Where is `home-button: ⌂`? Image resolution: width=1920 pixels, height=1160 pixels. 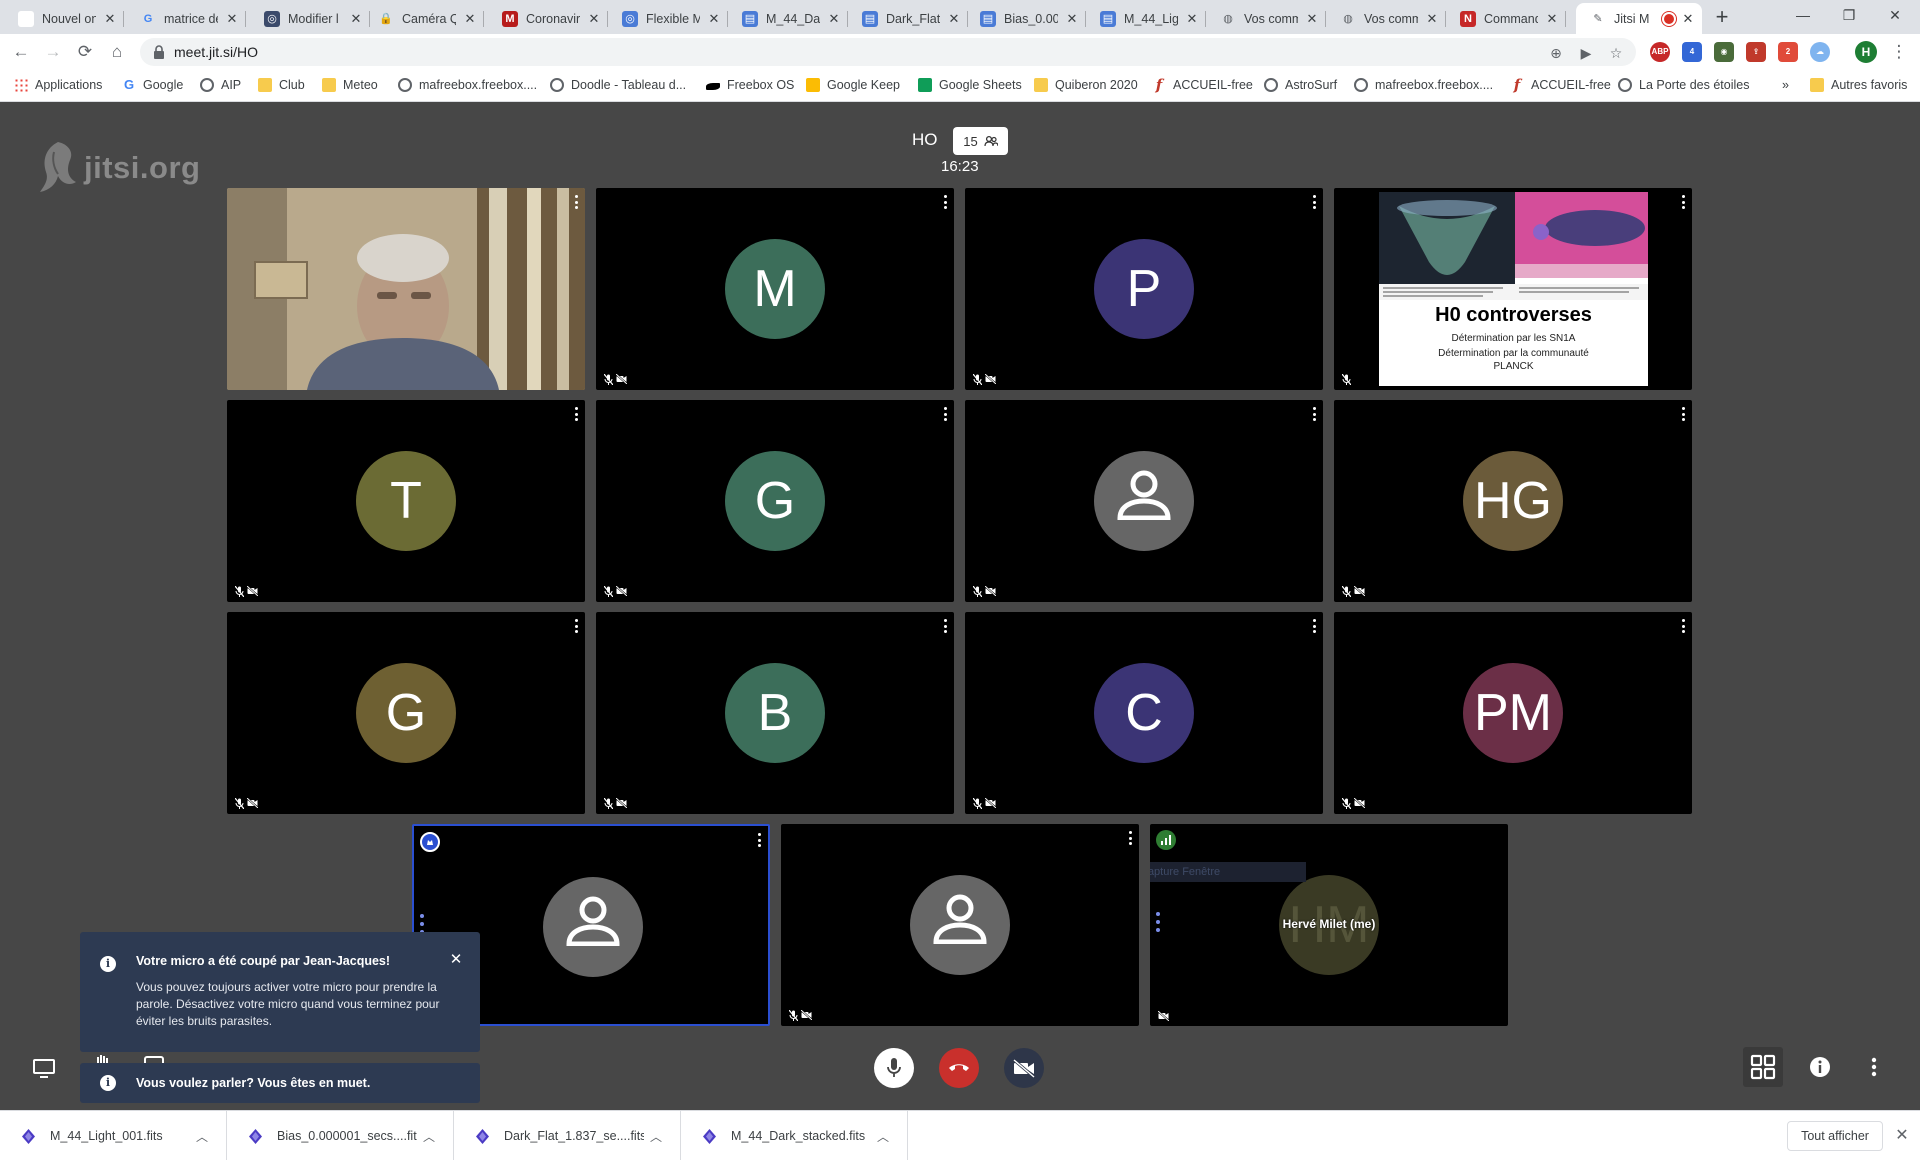 home-button: ⌂ is located at coordinates (117, 52).